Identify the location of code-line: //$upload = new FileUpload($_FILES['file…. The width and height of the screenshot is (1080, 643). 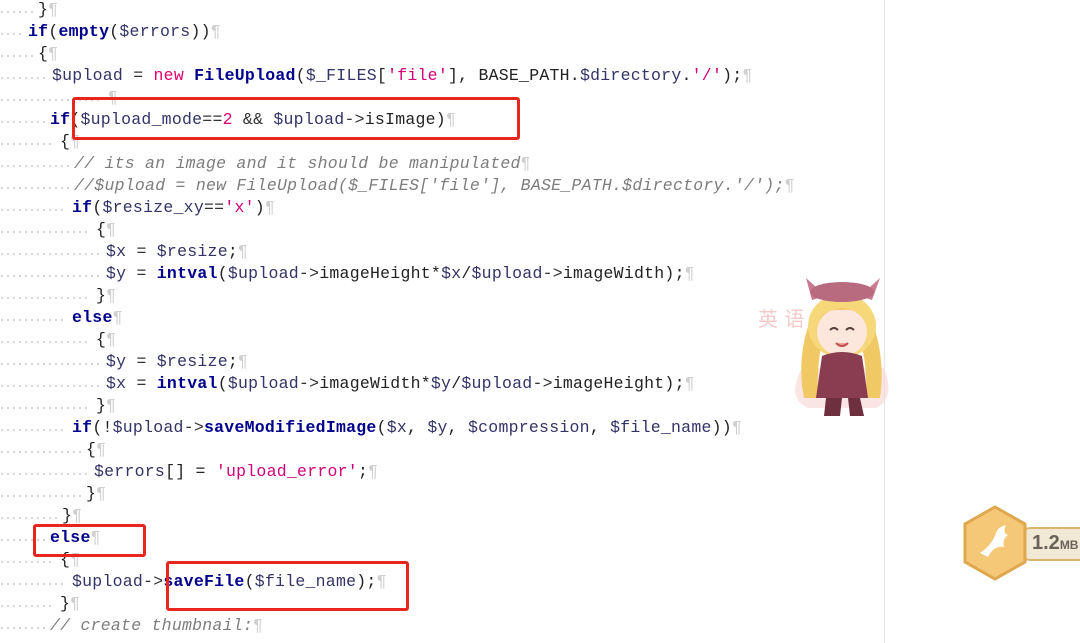
(434, 186).